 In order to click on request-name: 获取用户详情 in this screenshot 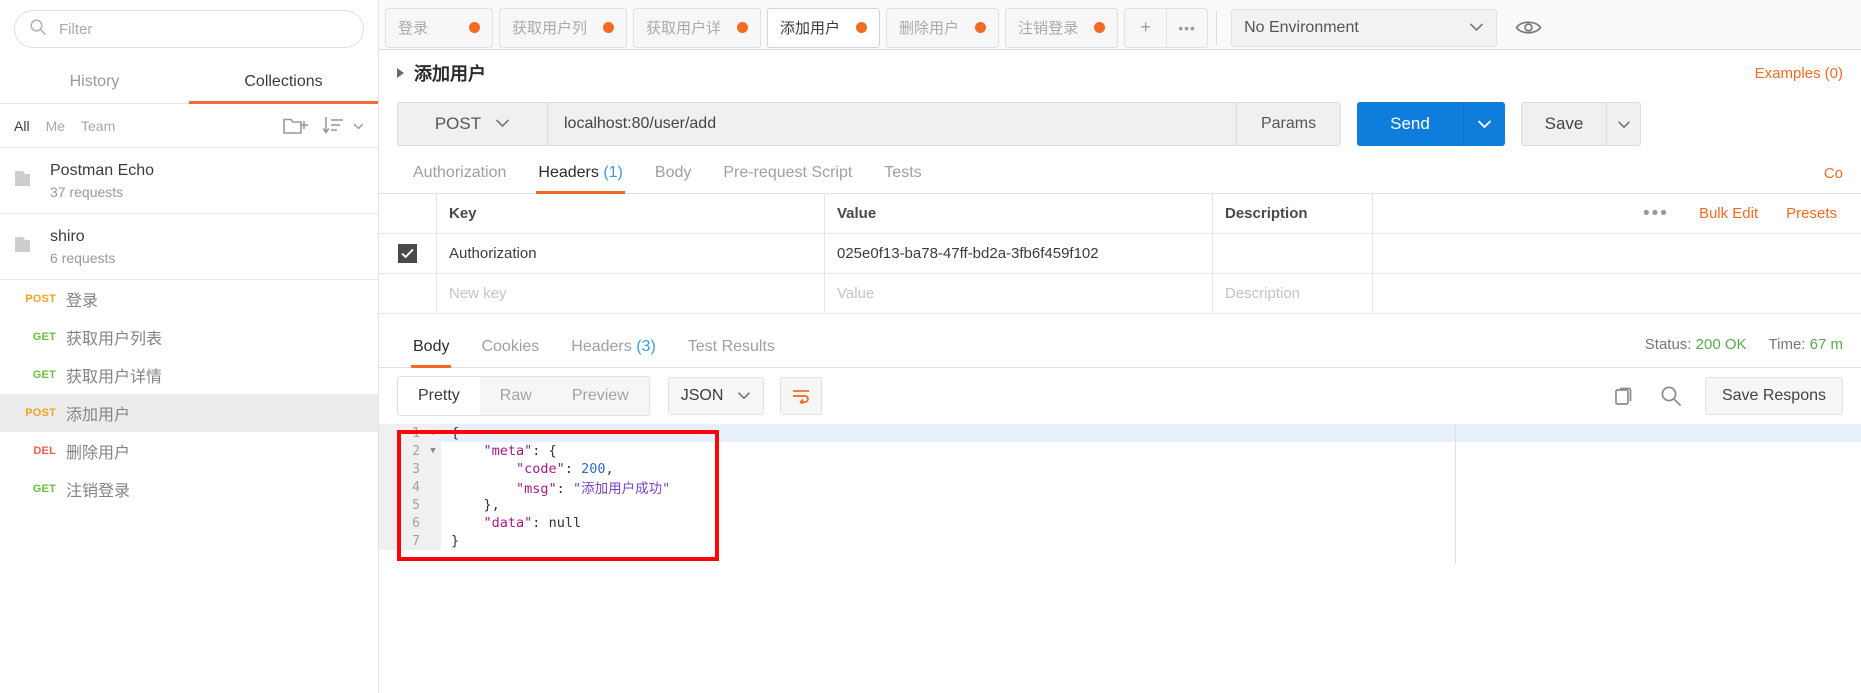, I will do `click(114, 377)`.